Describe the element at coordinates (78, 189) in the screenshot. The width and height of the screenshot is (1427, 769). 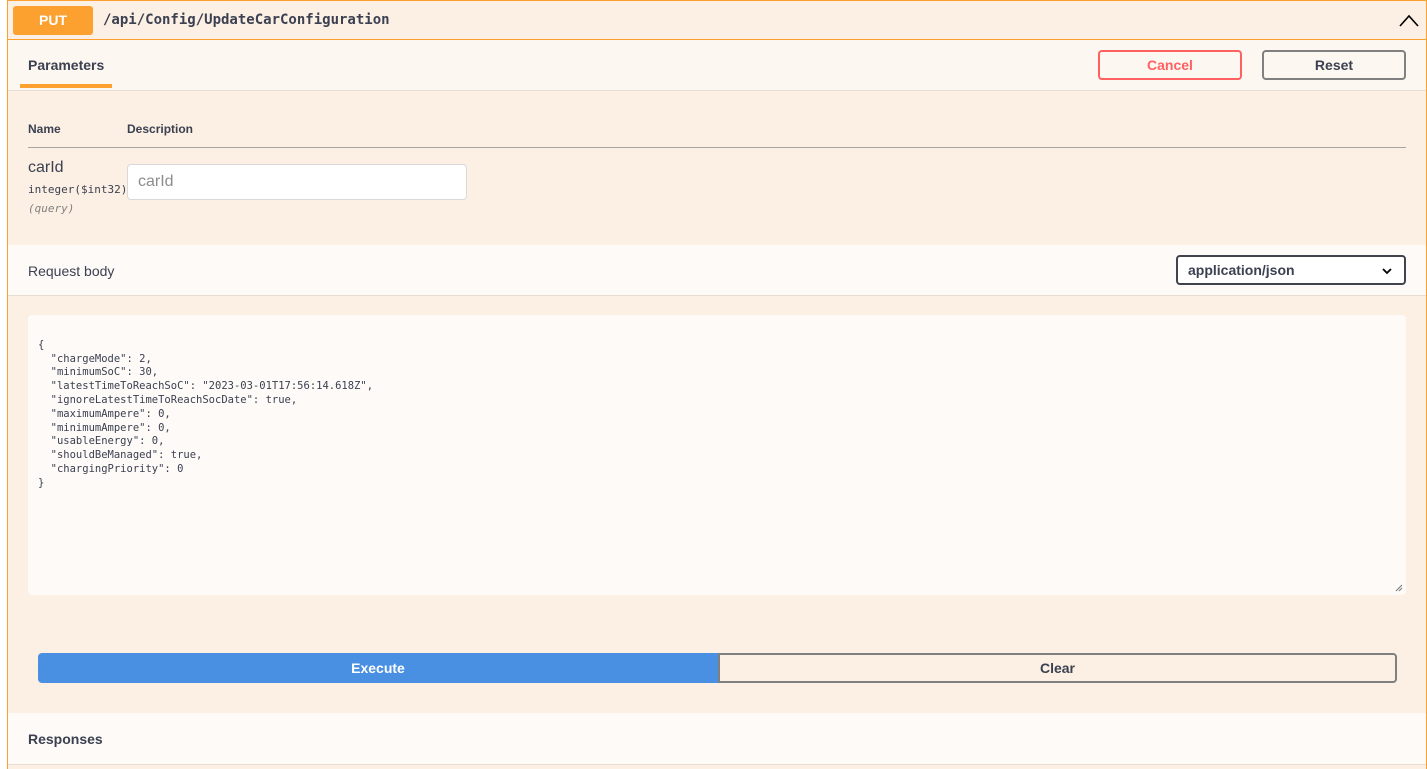
I see `parameter-type: integer($int32)` at that location.